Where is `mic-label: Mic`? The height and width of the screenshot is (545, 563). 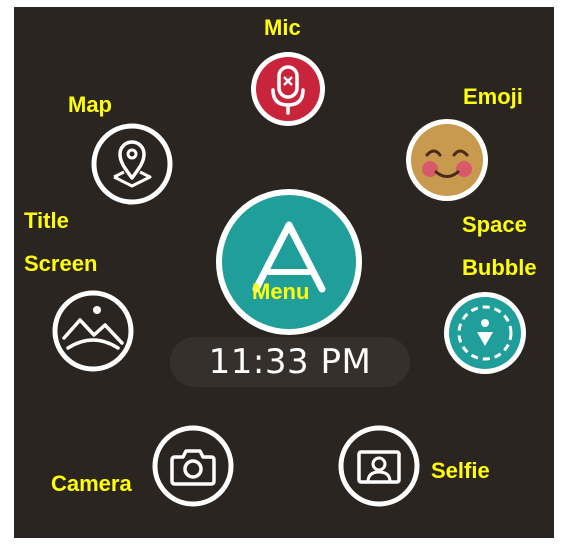
mic-label: Mic is located at coordinates (282, 27).